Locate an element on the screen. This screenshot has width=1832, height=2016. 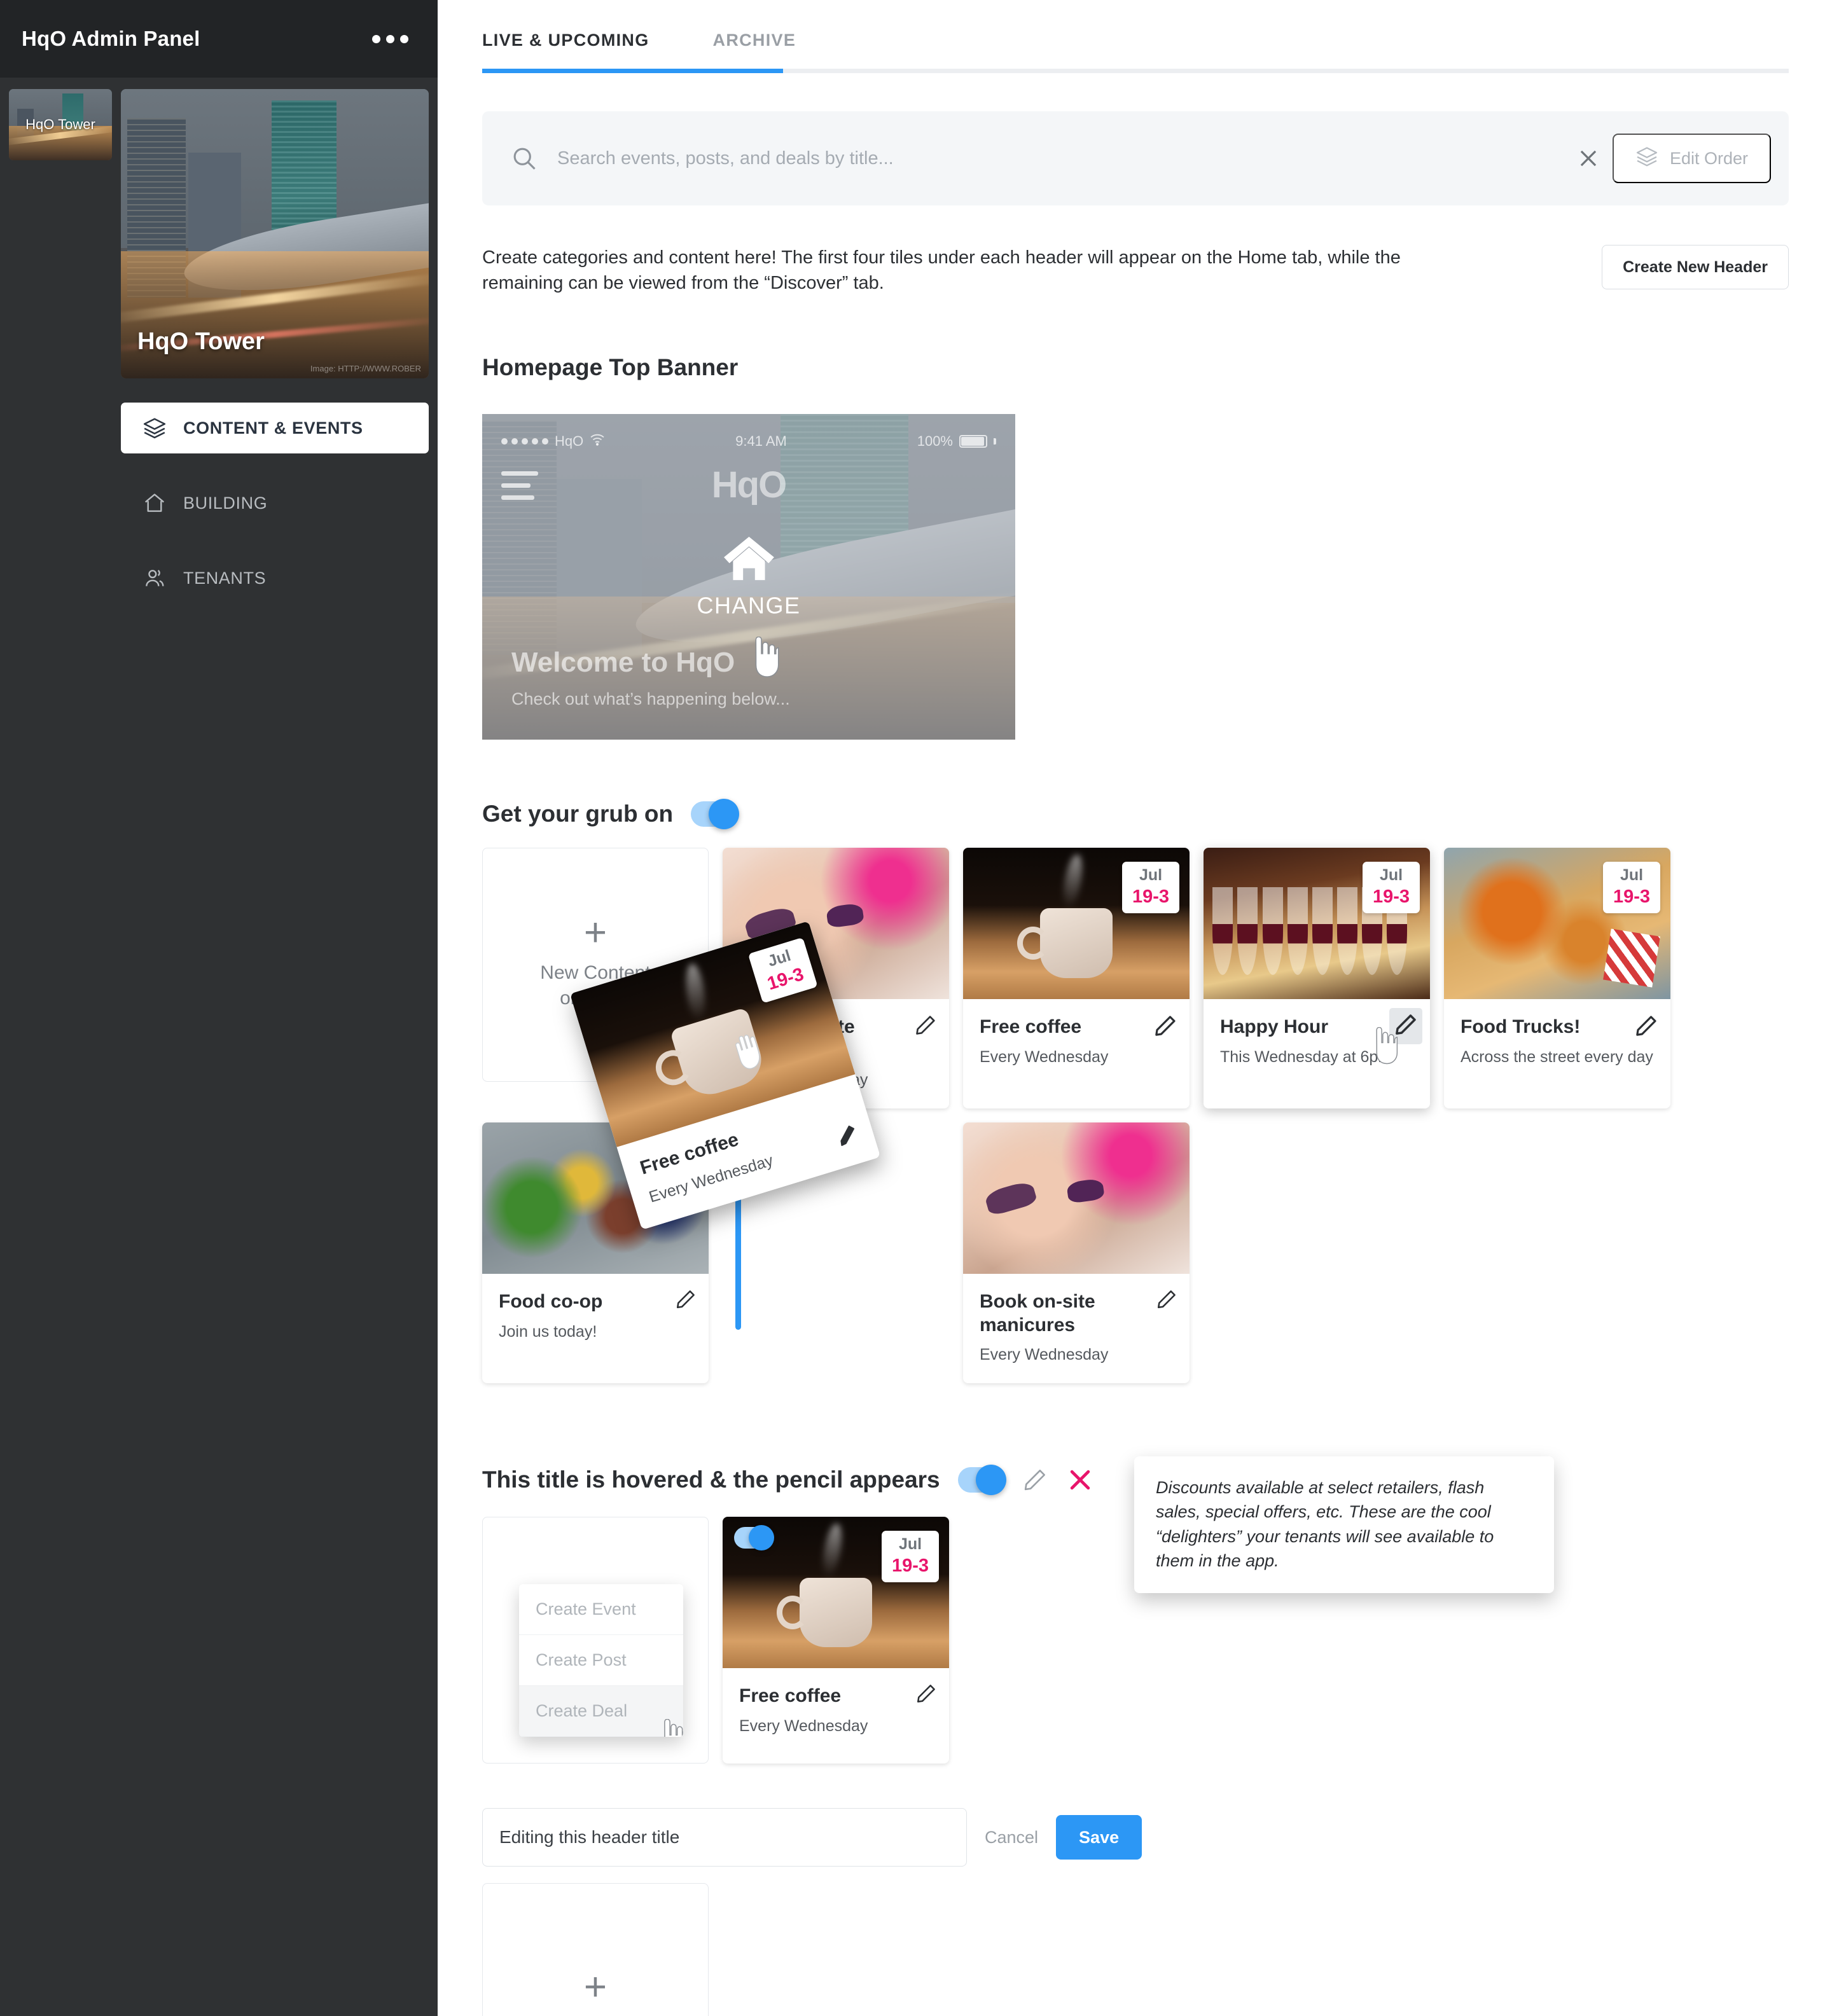
save-button: Save is located at coordinates (1099, 1837).